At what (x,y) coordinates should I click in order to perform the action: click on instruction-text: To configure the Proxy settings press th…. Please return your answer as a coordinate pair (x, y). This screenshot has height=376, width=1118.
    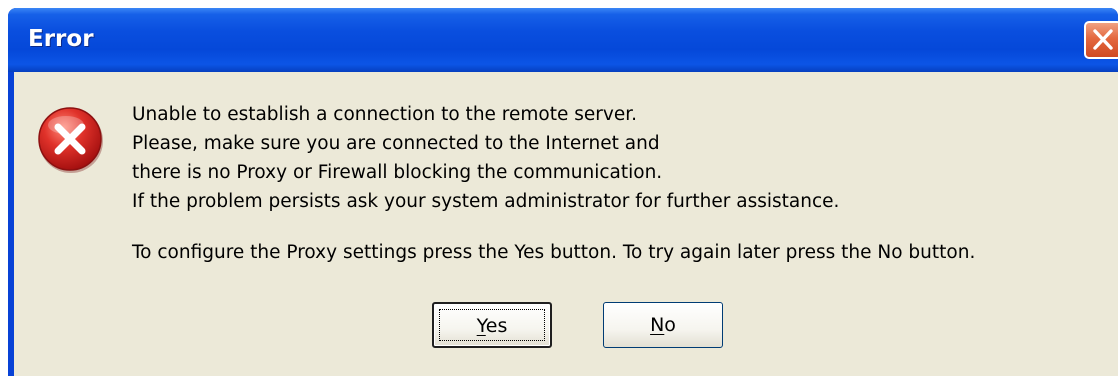
    Looking at the image, I should click on (554, 252).